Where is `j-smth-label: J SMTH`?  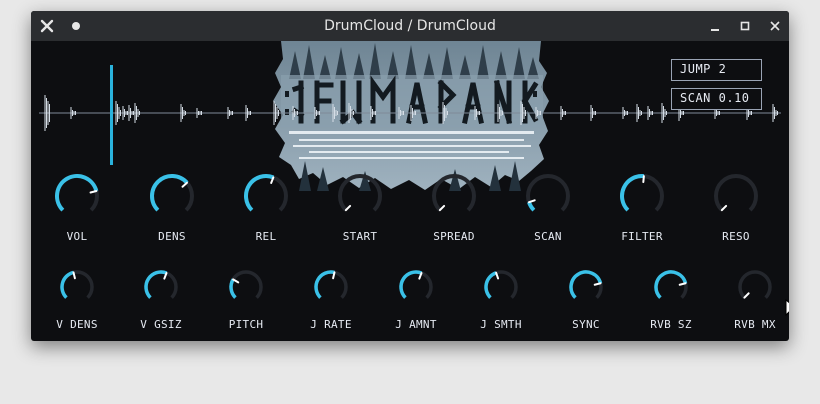 j-smth-label: J SMTH is located at coordinates (501, 324).